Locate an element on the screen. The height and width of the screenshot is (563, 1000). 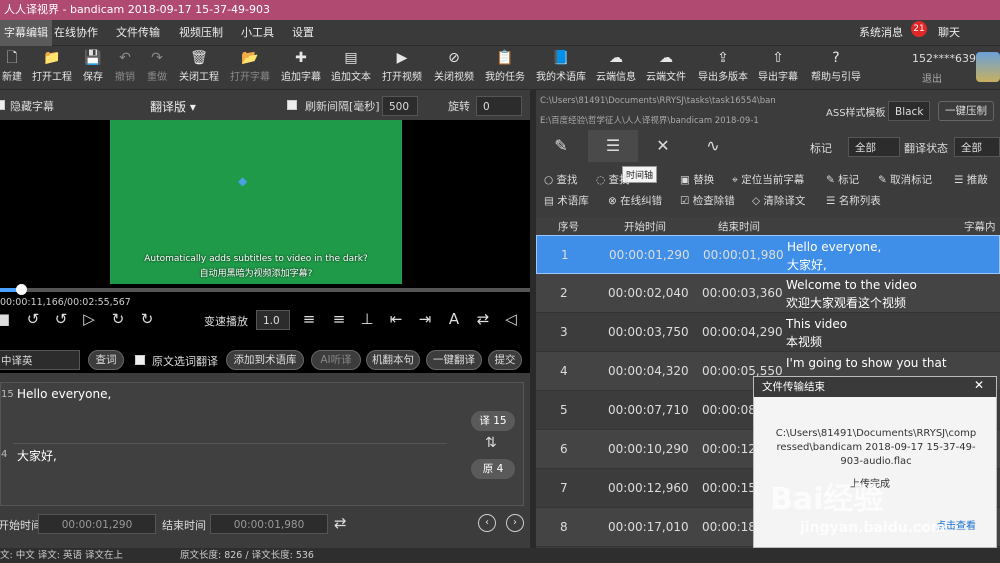
hide-subtitle-checkbox is located at coordinates (2, 105).